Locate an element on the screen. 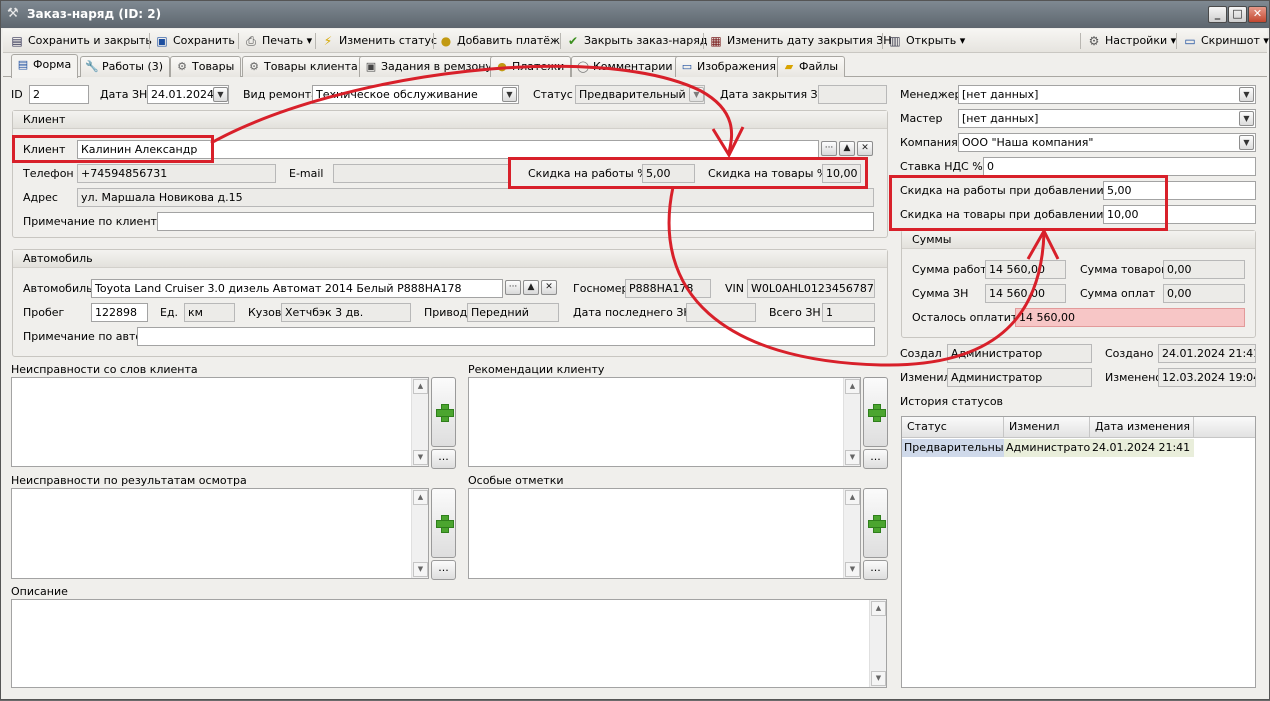  tab-images: ▭ Изображения is located at coordinates (729, 66).